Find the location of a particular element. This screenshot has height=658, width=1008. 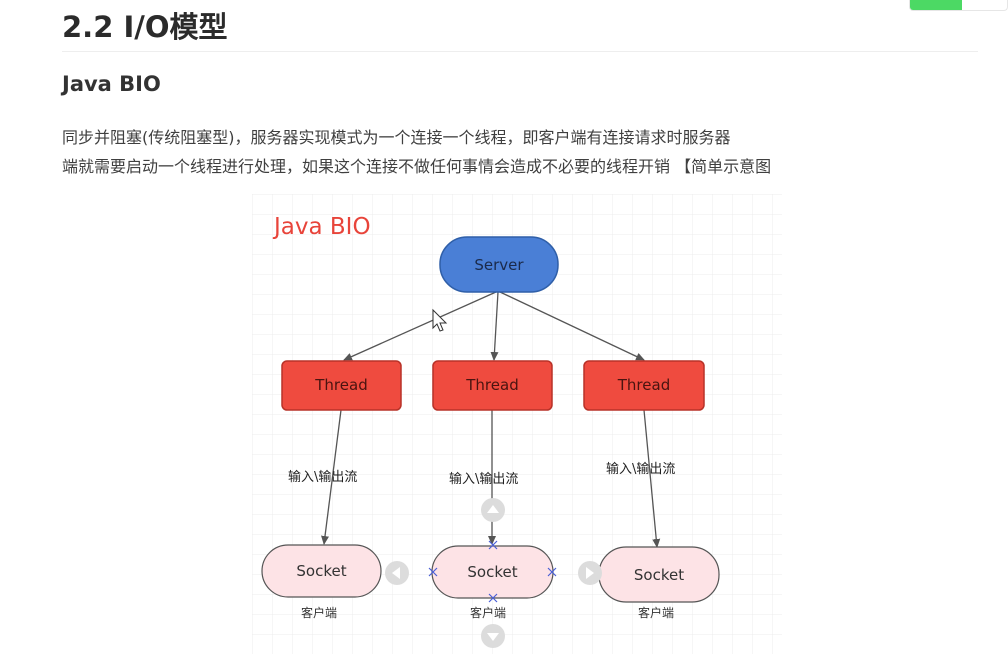

edge-label-3: 输入\输出流 is located at coordinates (641, 469).